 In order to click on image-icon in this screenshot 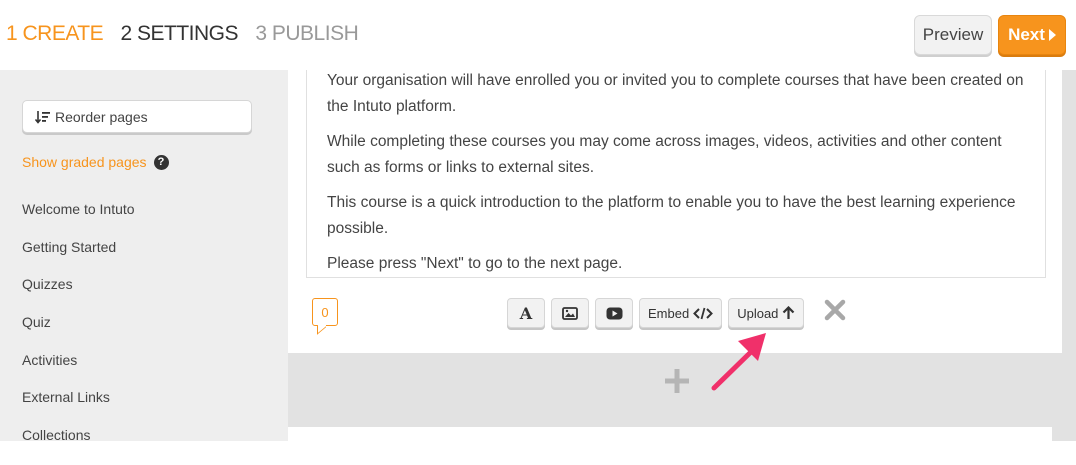, I will do `click(570, 313)`.